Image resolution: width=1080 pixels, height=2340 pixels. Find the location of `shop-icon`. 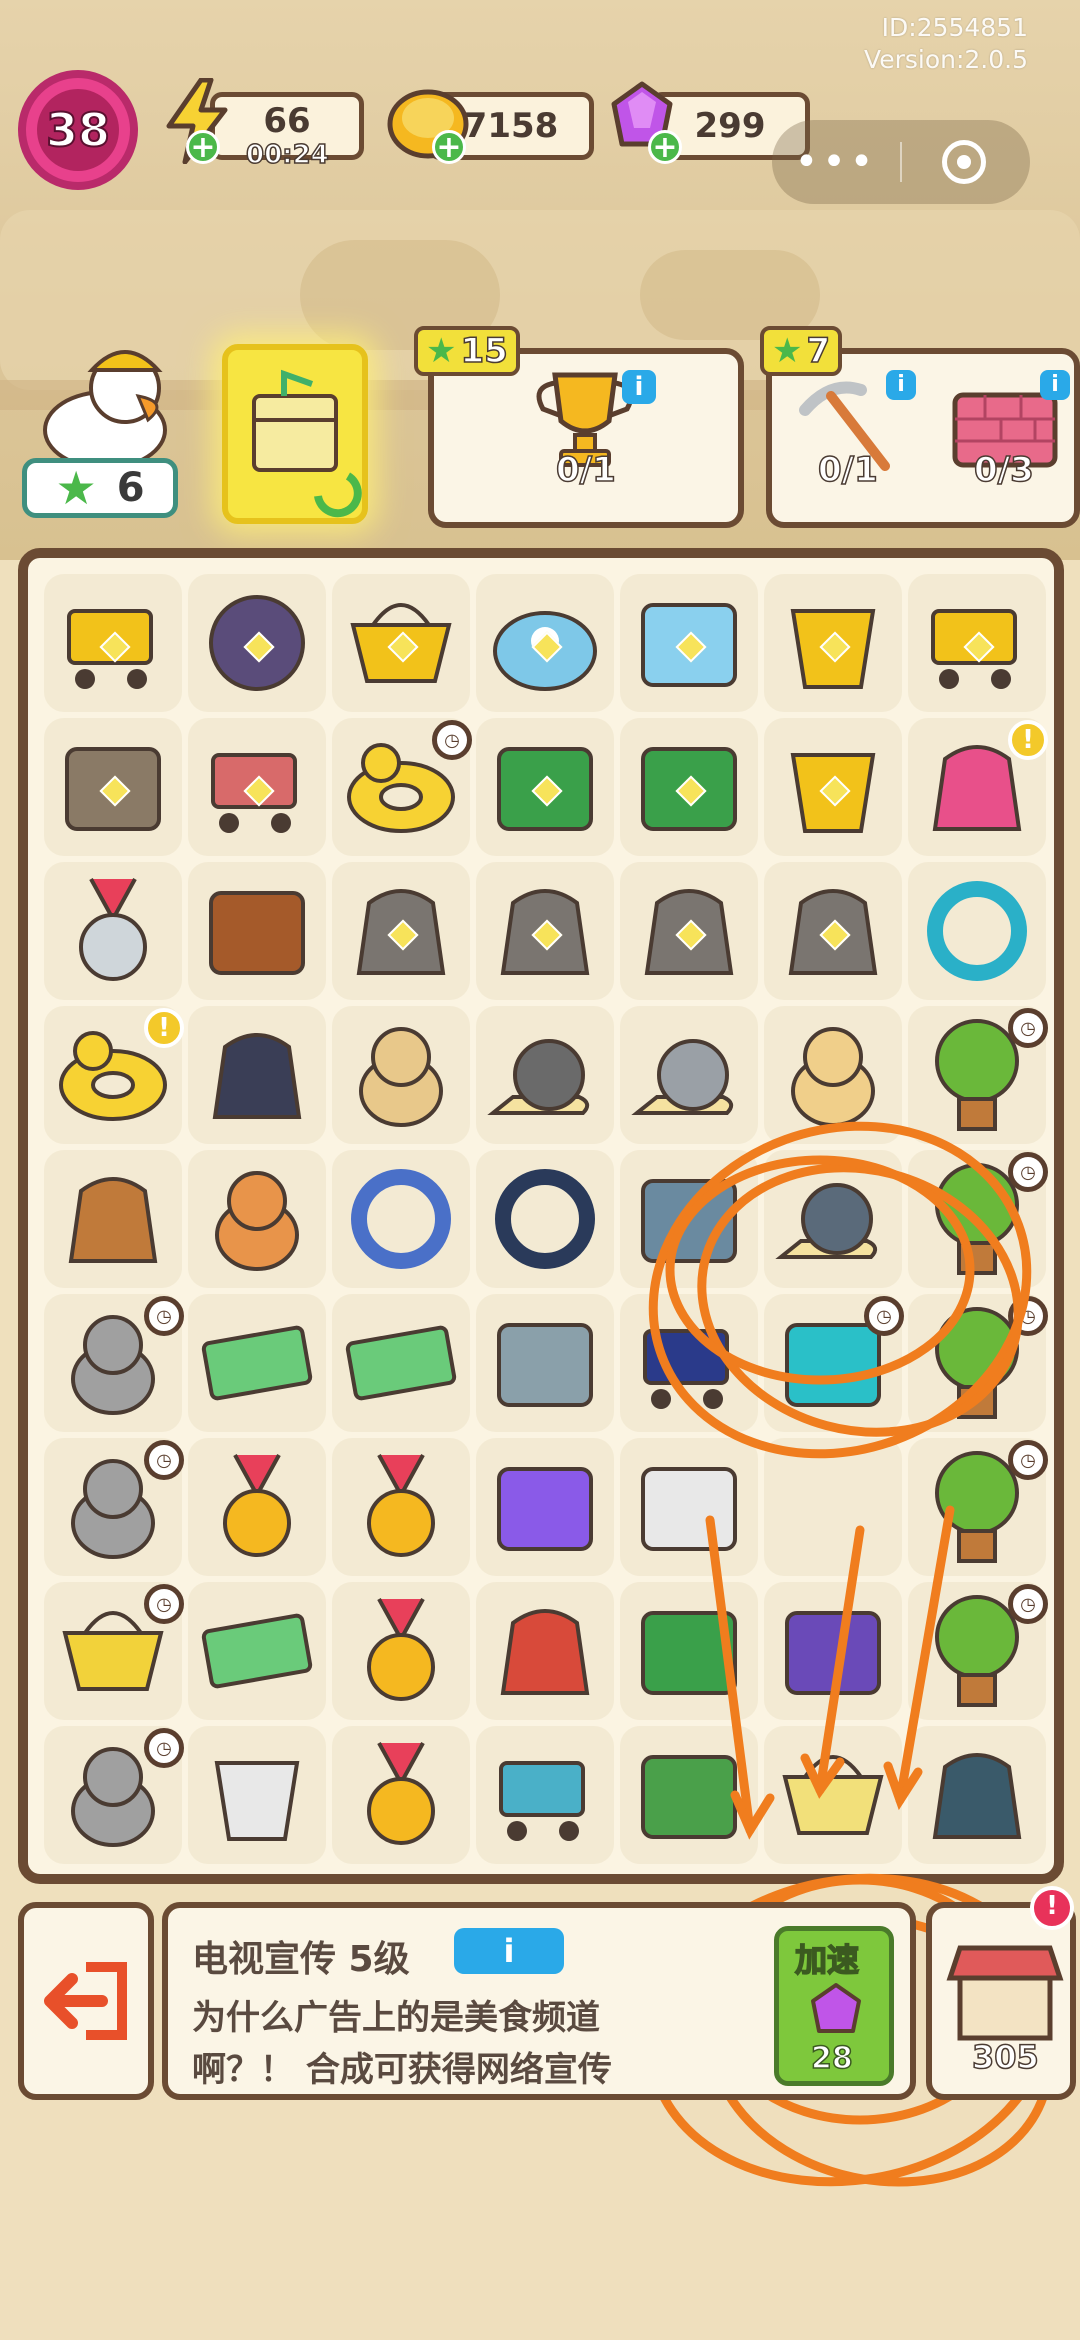

shop-icon is located at coordinates (1005, 1993).